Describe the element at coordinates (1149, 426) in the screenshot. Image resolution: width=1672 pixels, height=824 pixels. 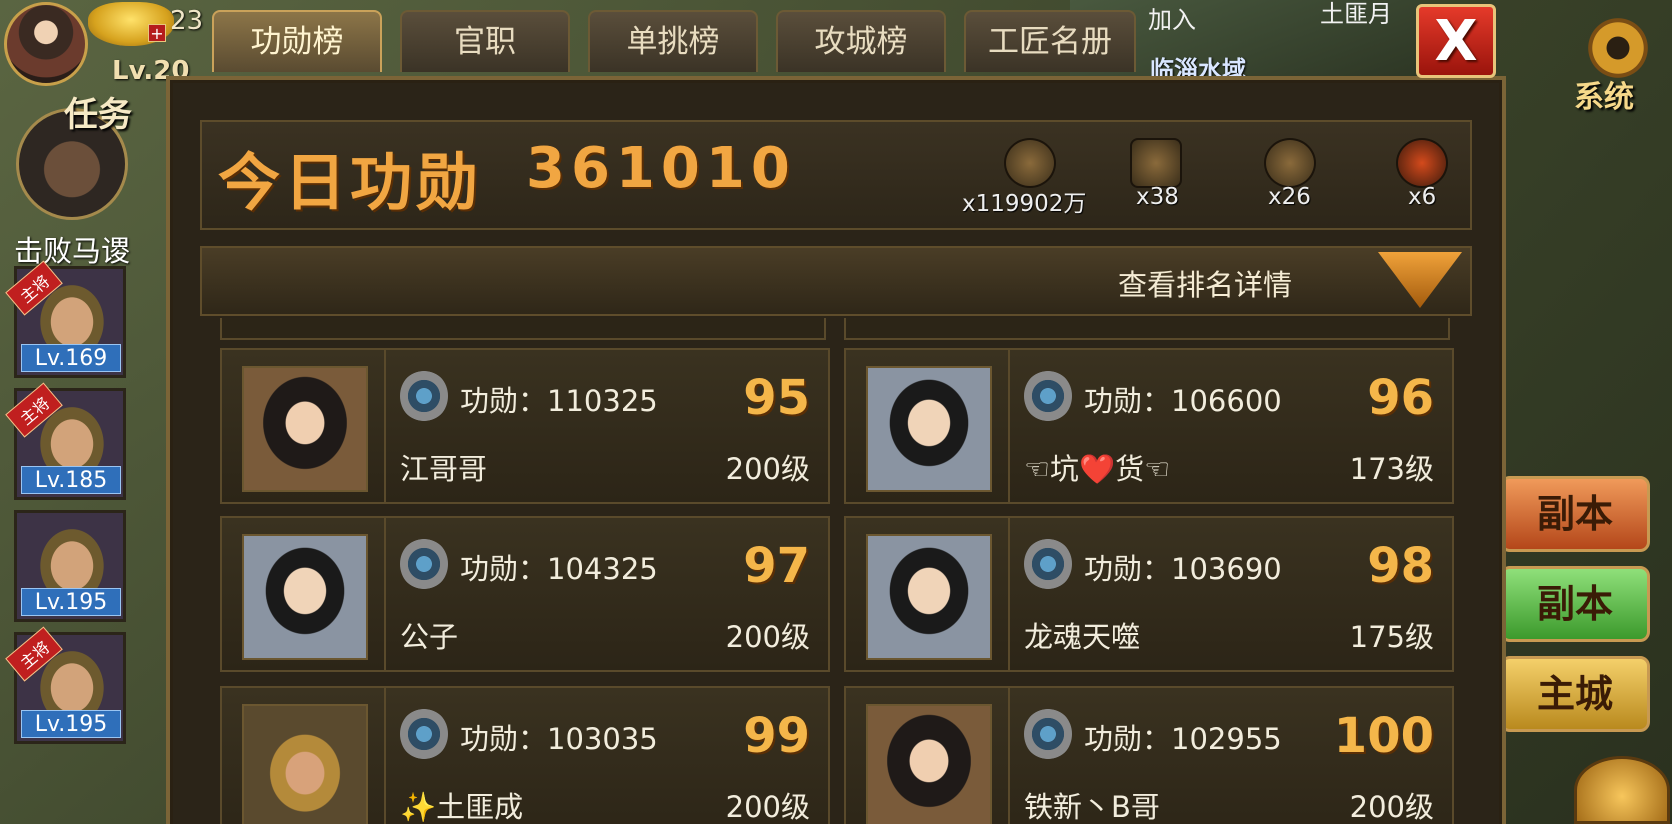
I see `list-item: 功勋：106600 96 ☜坑❤️货☜ 173级` at that location.